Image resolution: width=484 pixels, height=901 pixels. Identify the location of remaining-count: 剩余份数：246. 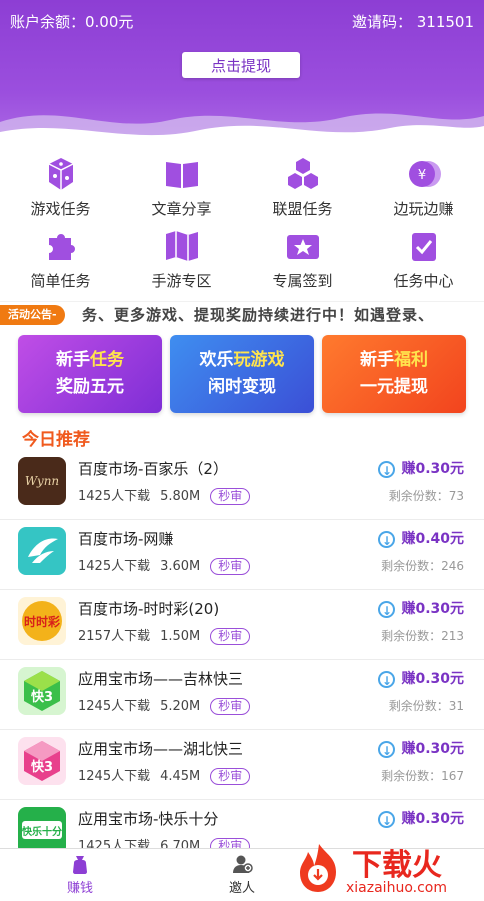
(422, 566).